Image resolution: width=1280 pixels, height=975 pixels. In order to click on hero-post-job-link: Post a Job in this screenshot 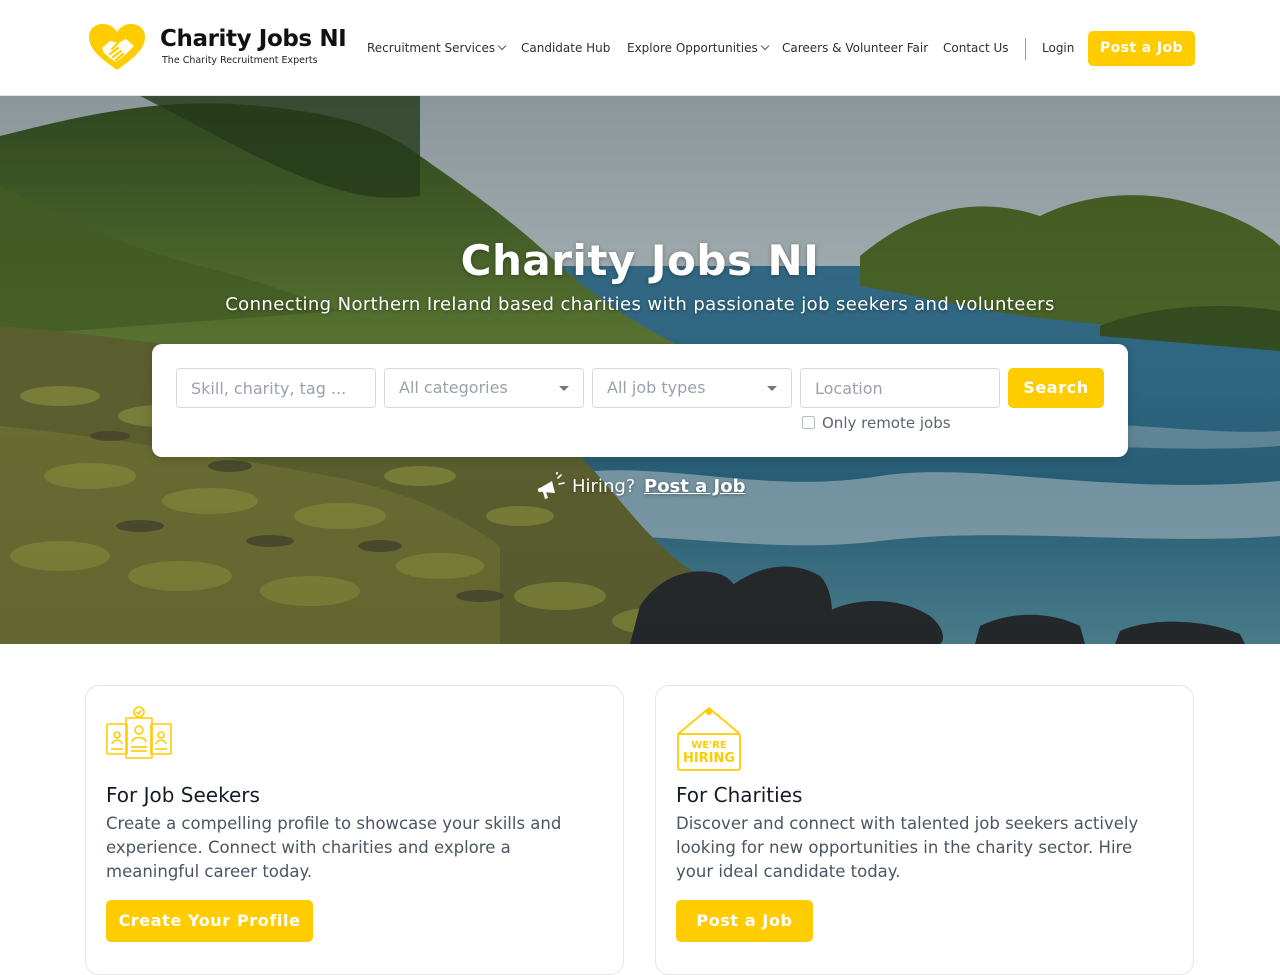, I will do `click(695, 486)`.